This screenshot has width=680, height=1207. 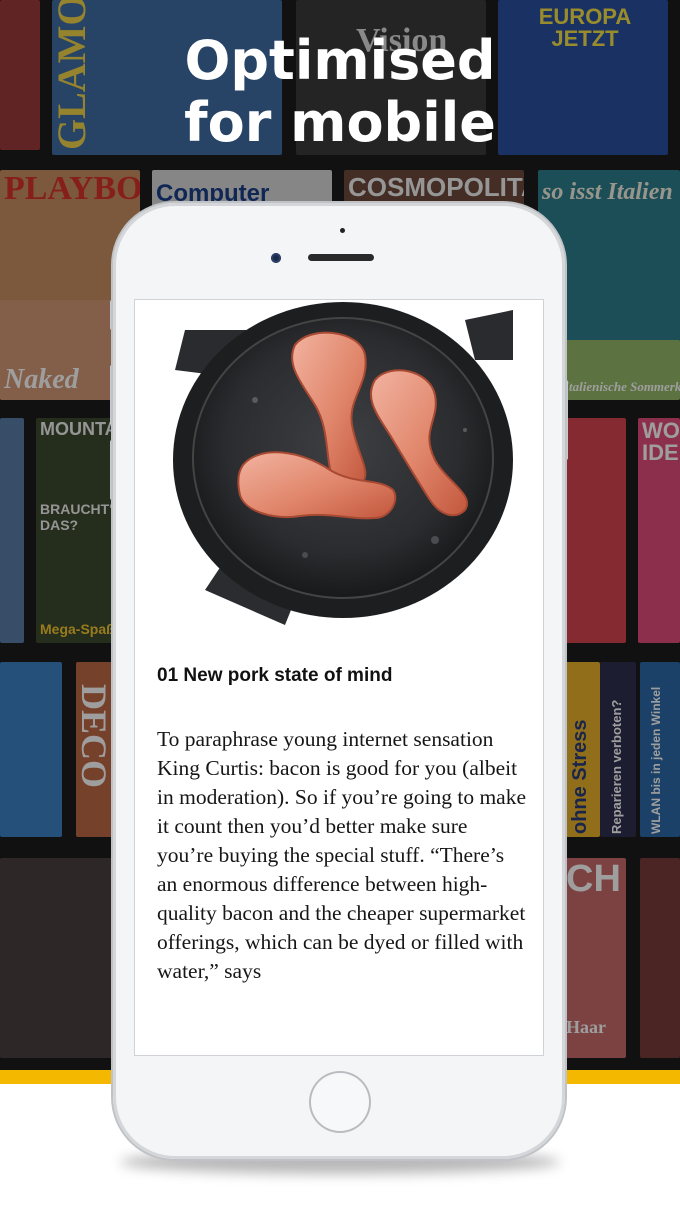 What do you see at coordinates (341, 257) in the screenshot?
I see `earpiece-speaker` at bounding box center [341, 257].